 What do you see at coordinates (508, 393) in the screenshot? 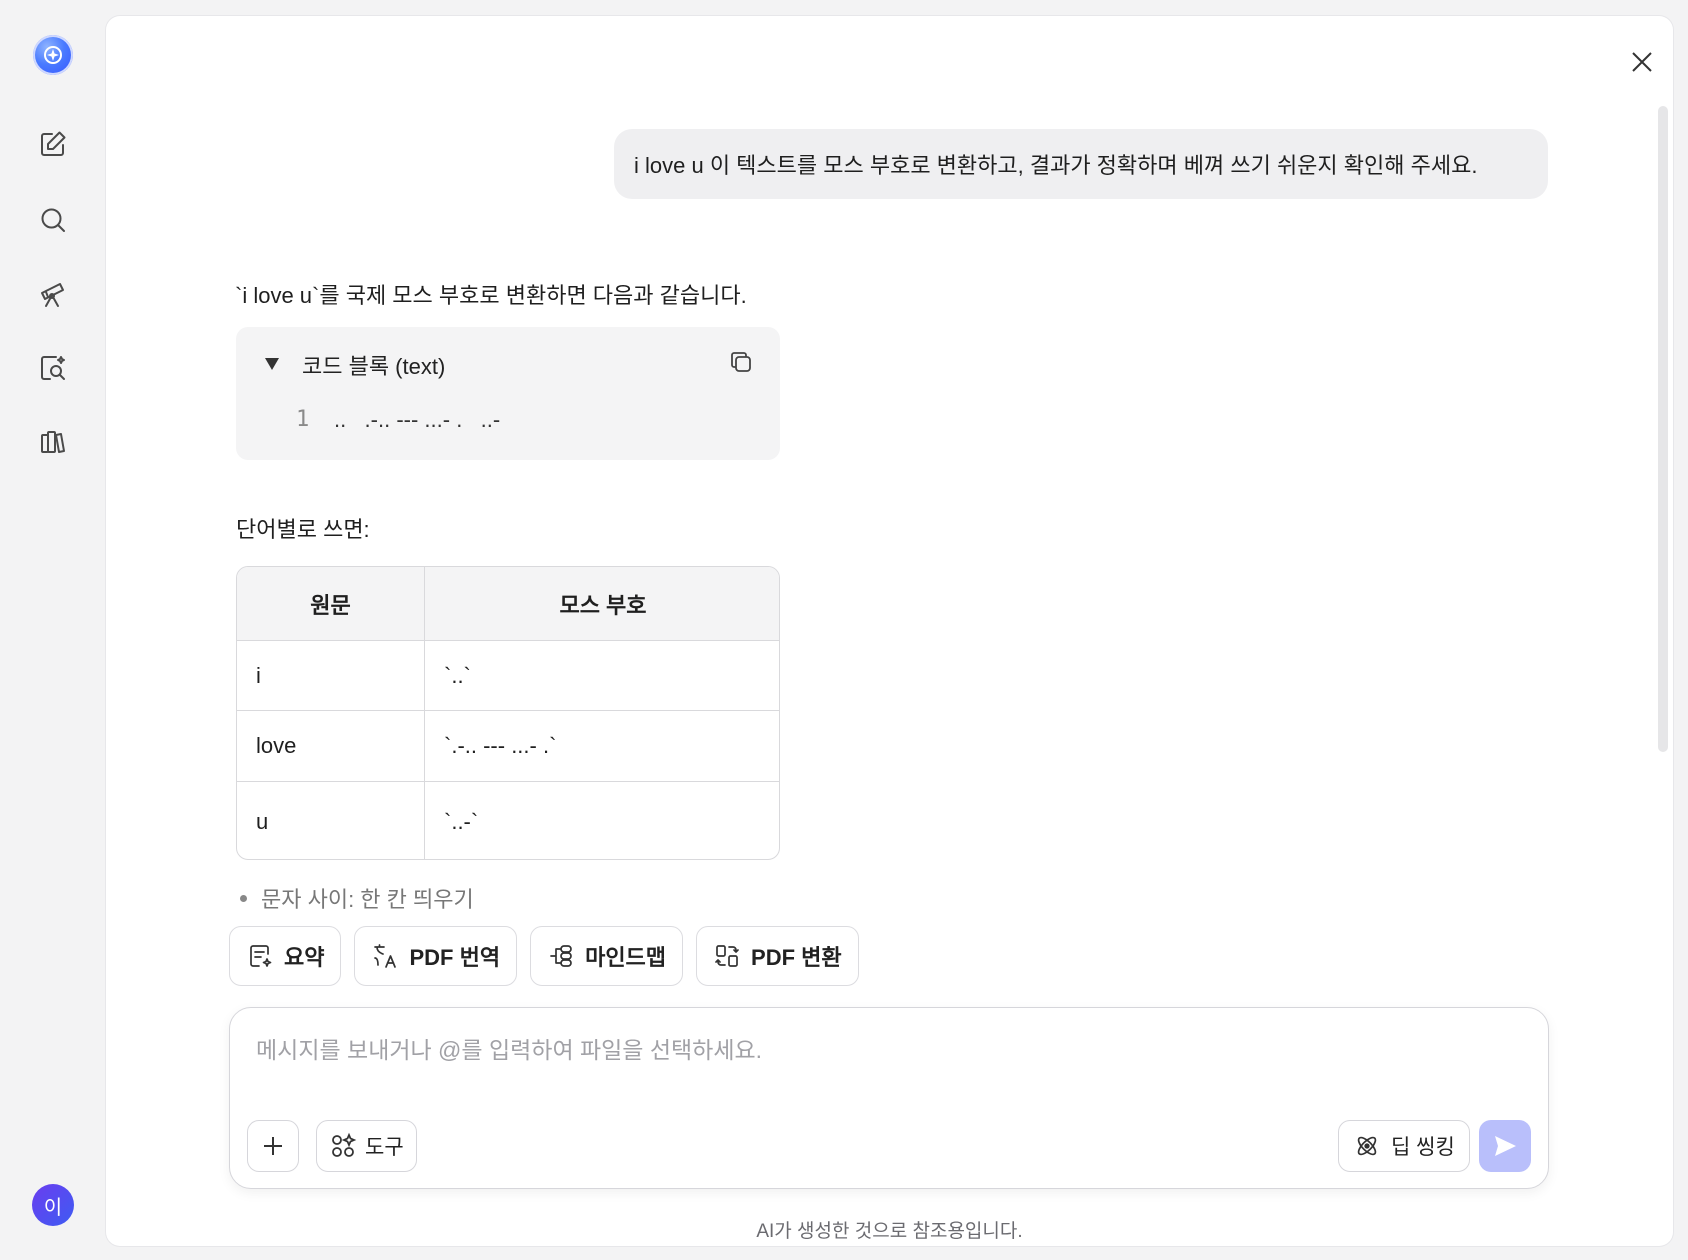
I see `code-block: 코드 블록 (text) 1 .. .-.. --- ...- . ..-` at bounding box center [508, 393].